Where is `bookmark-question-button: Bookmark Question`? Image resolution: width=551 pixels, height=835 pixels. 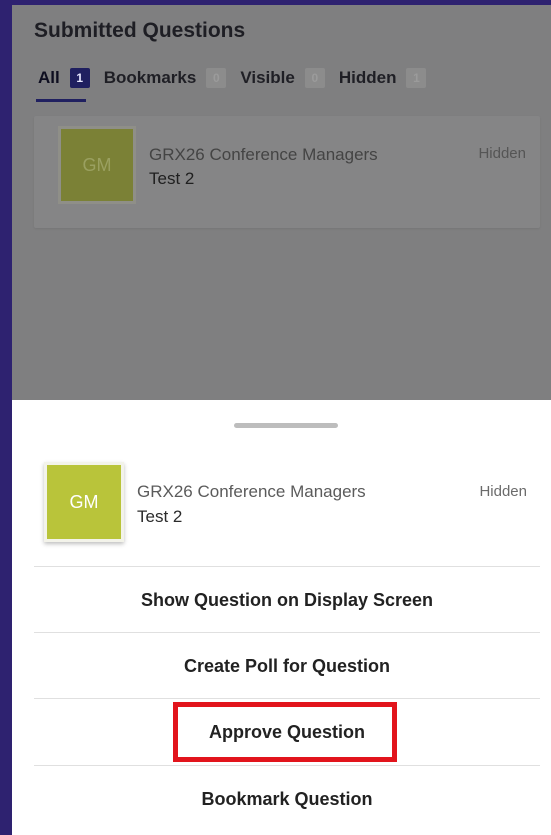 bookmark-question-button: Bookmark Question is located at coordinates (287, 799).